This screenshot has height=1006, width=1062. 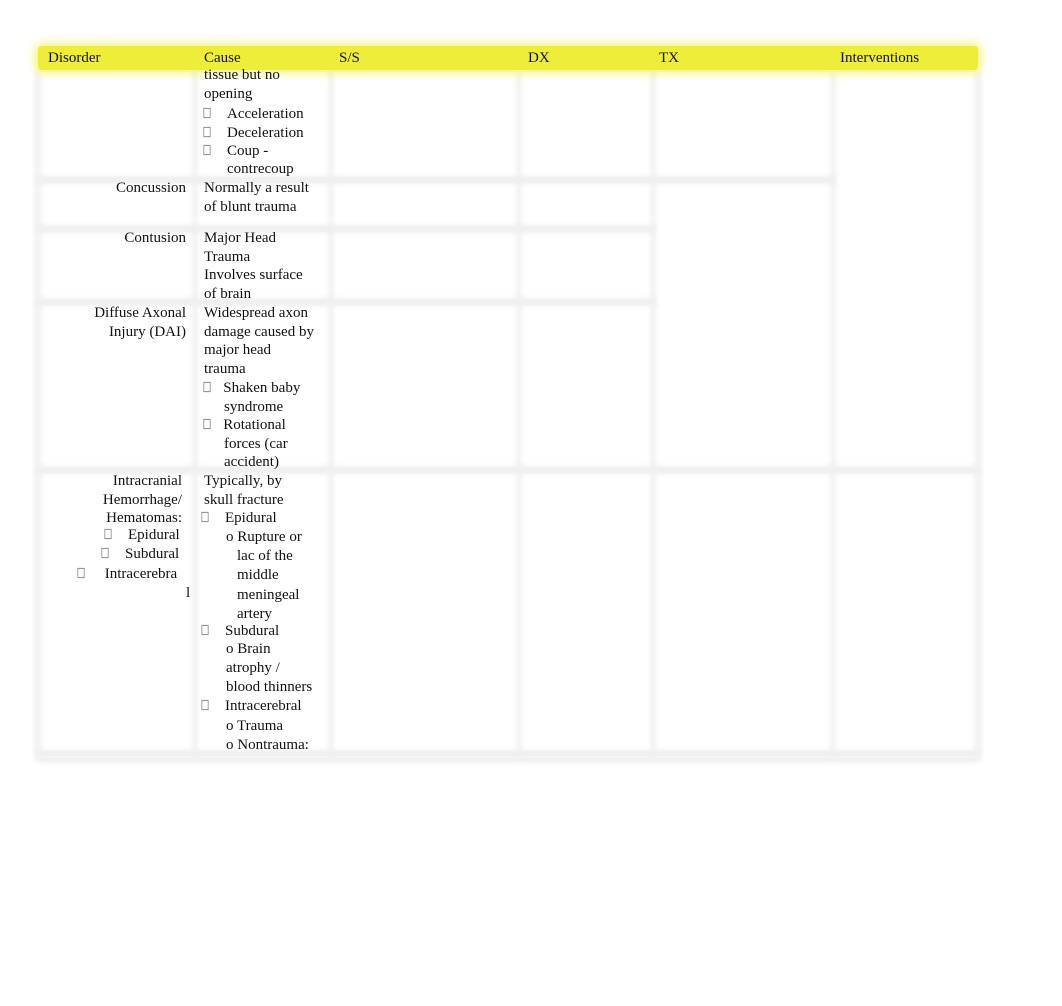 What do you see at coordinates (349, 58) in the screenshot?
I see `header-ss: S/S` at bounding box center [349, 58].